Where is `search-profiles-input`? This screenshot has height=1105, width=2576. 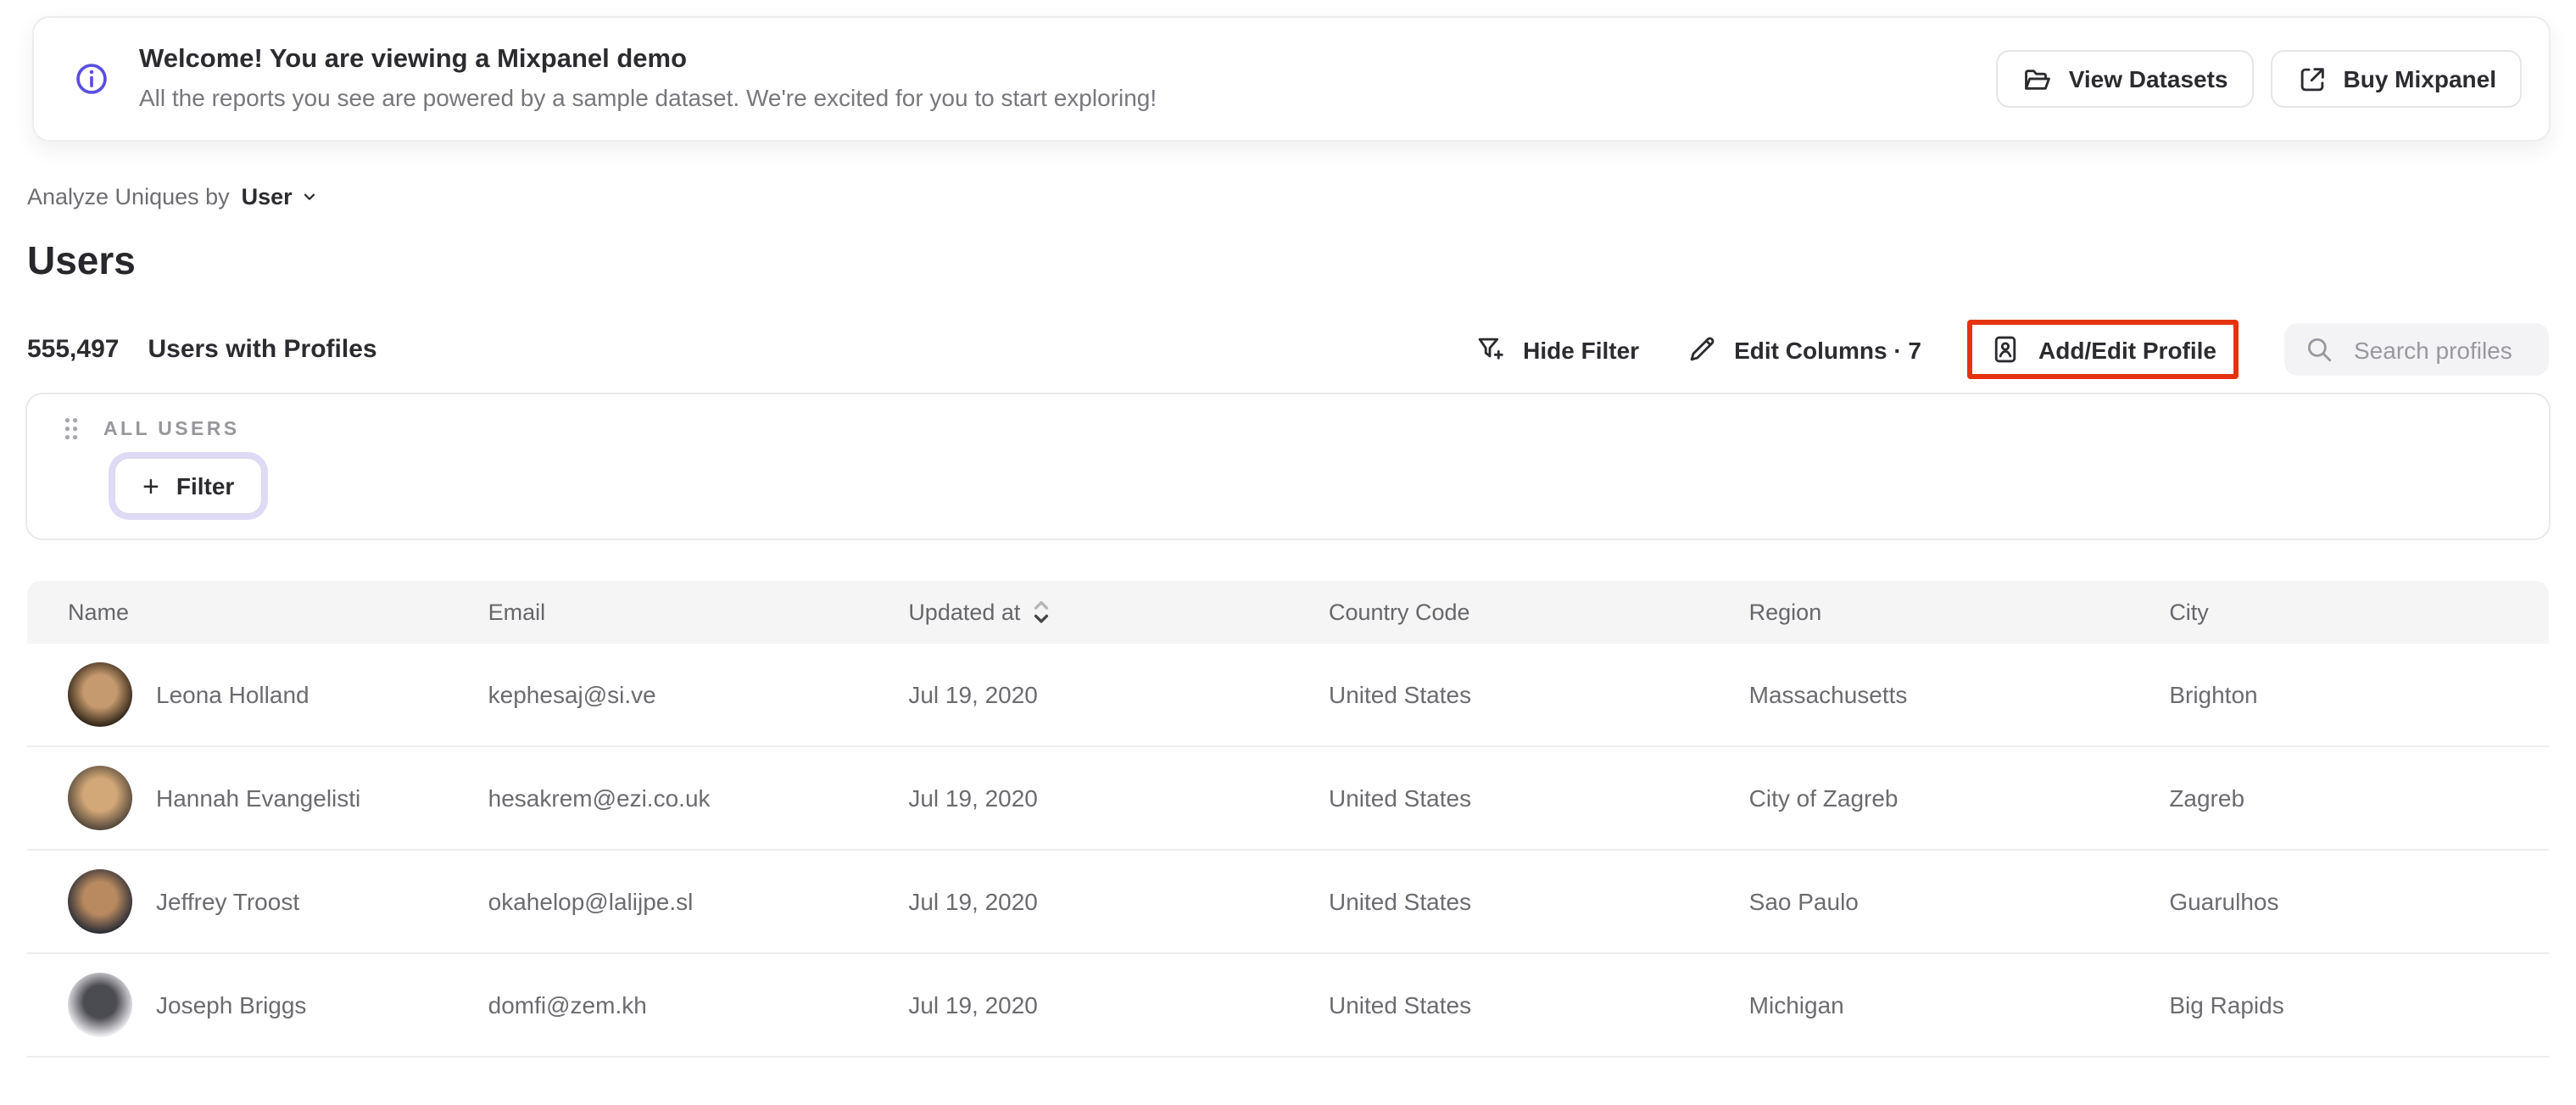 search-profiles-input is located at coordinates (2439, 349).